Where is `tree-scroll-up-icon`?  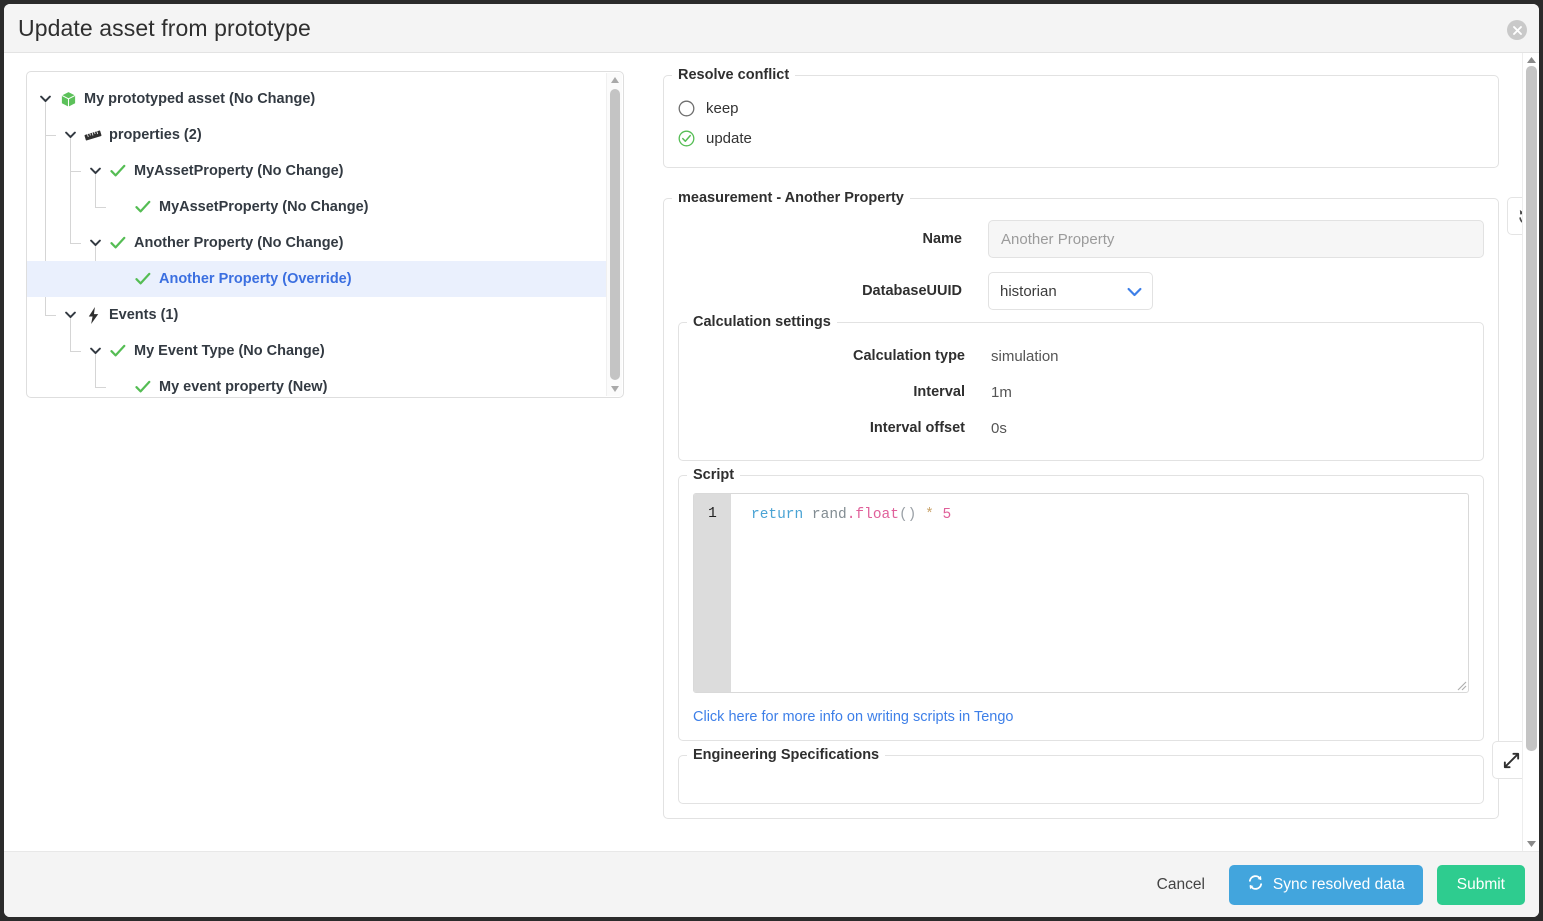
tree-scroll-up-icon is located at coordinates (615, 80).